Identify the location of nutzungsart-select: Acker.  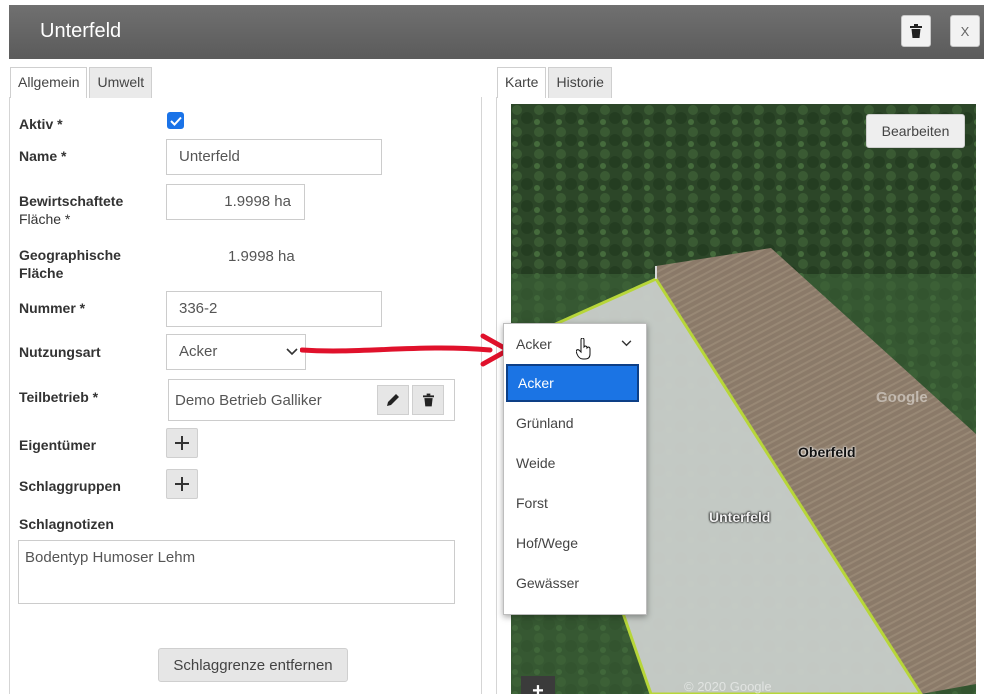
(236, 352).